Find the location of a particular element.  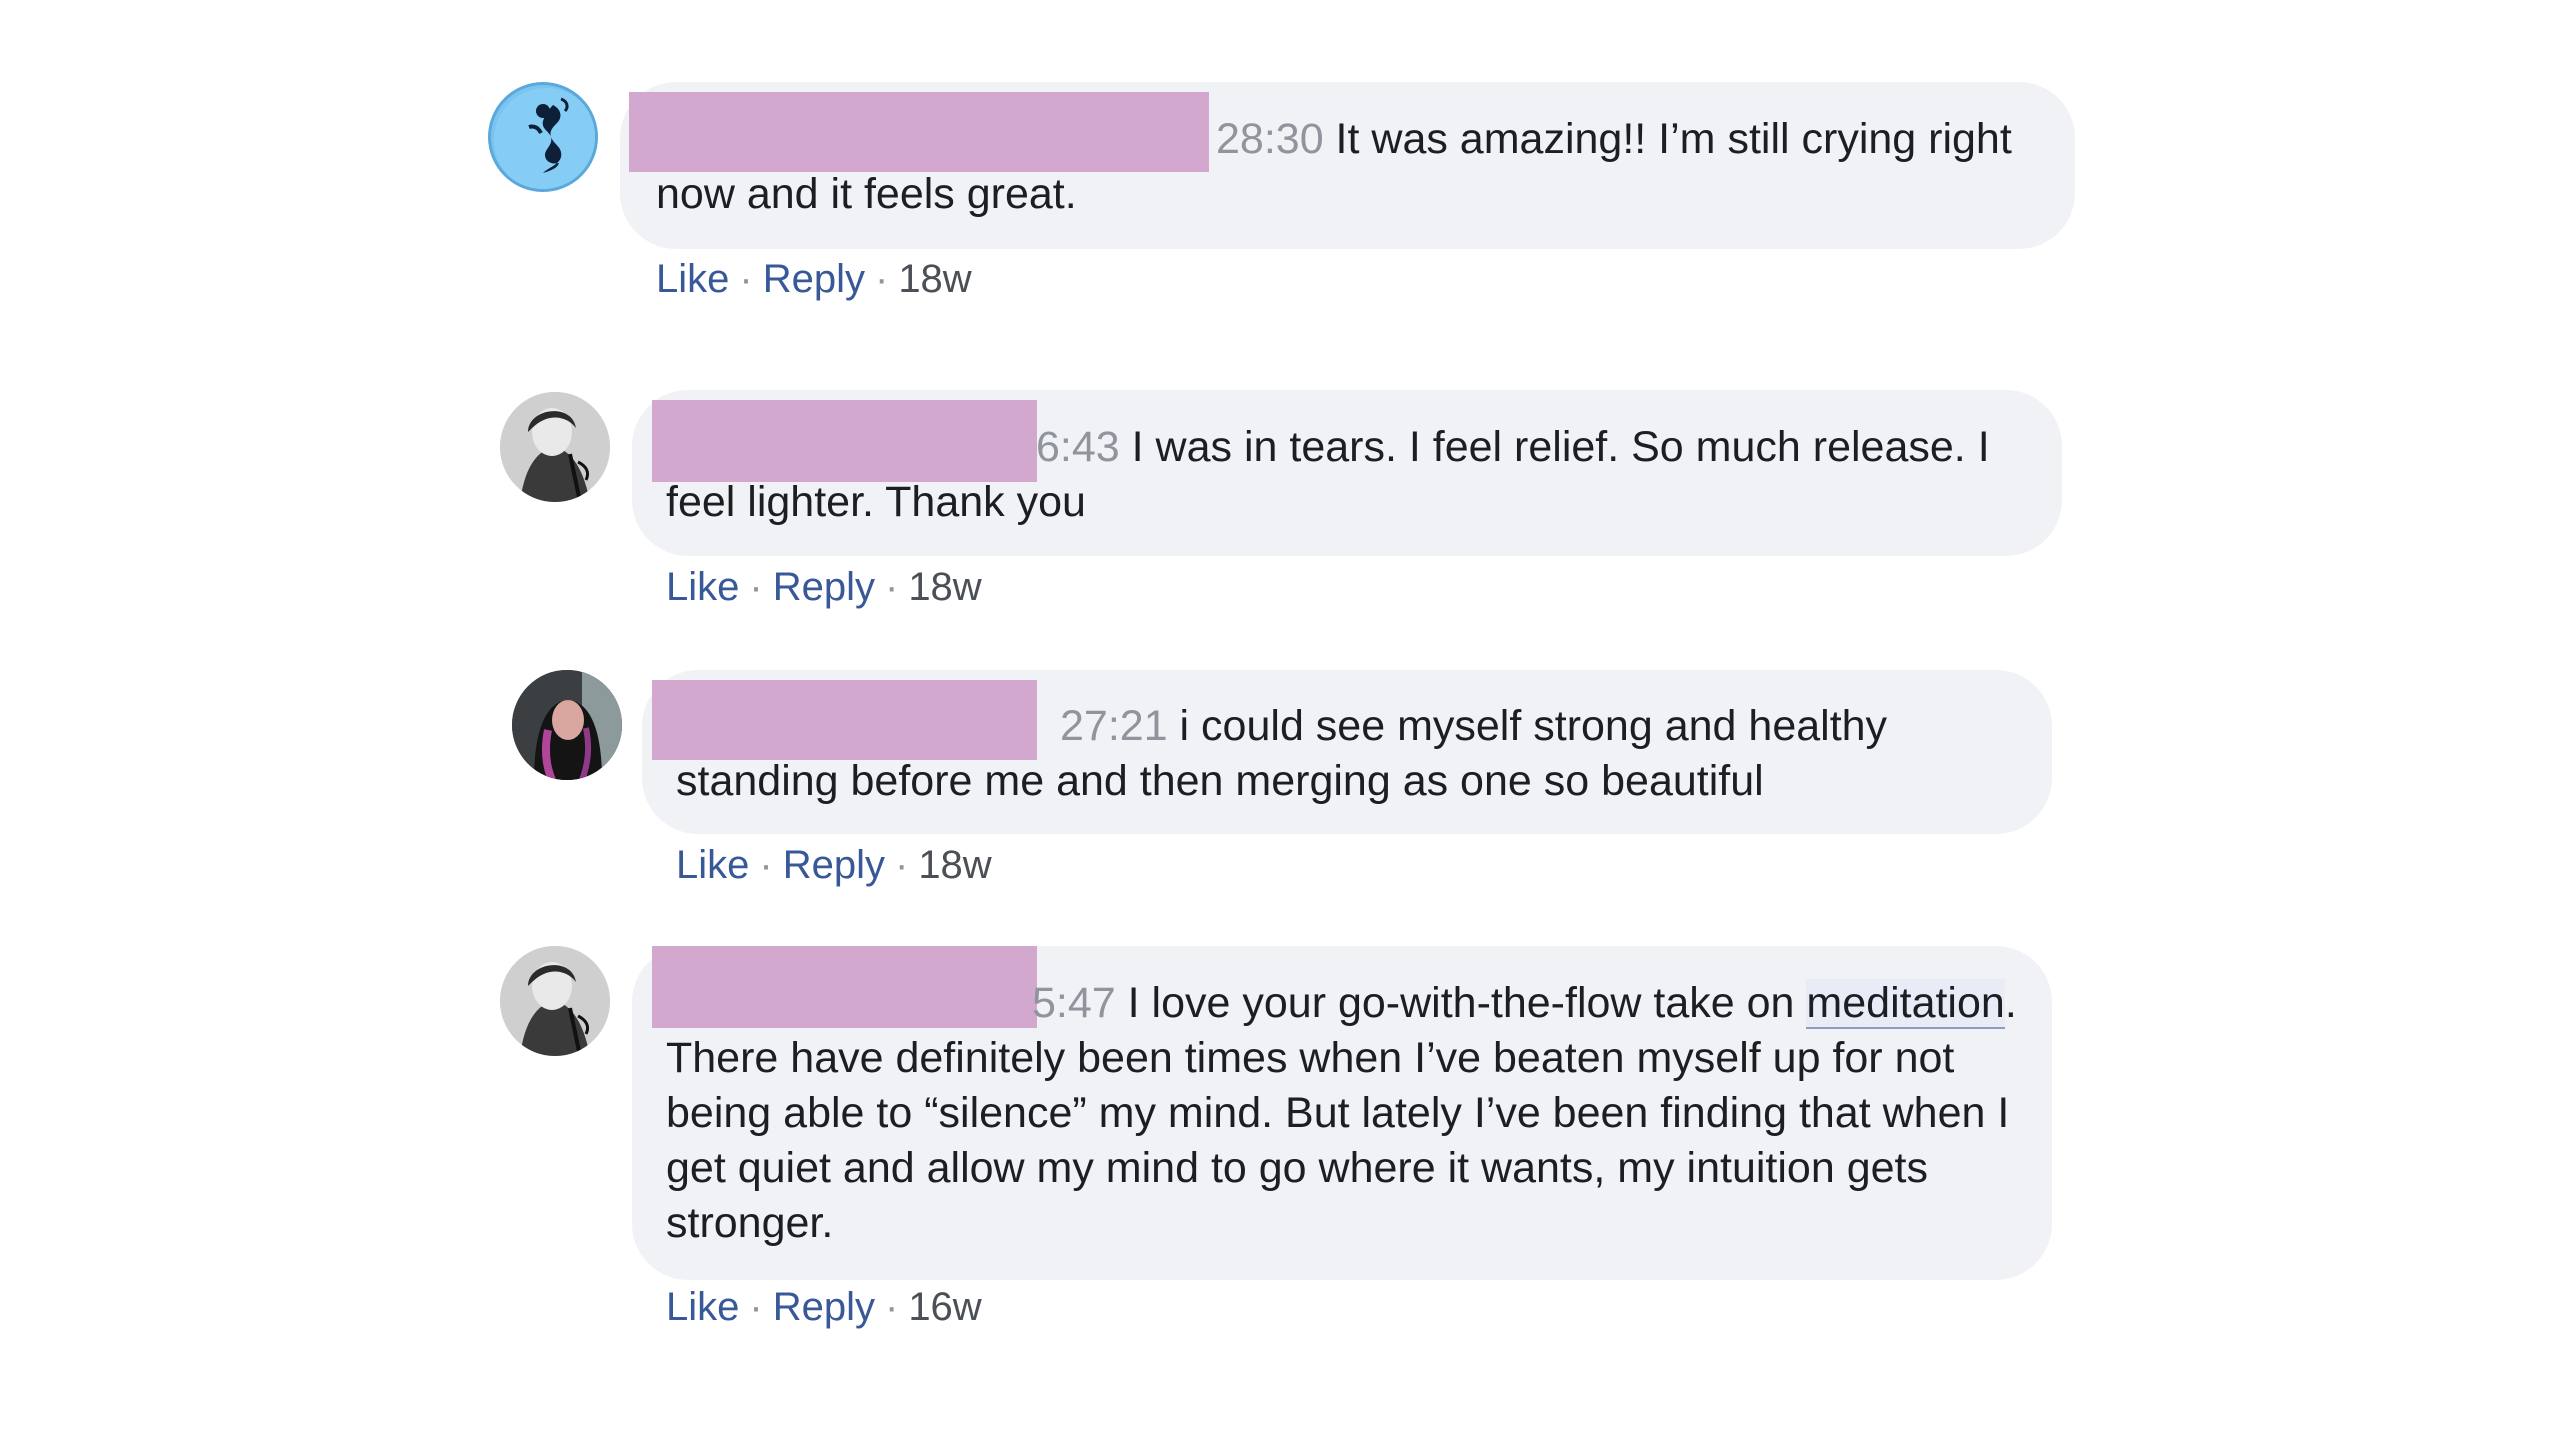

comment-timestamp-link: 27:21 is located at coordinates (1114, 726).